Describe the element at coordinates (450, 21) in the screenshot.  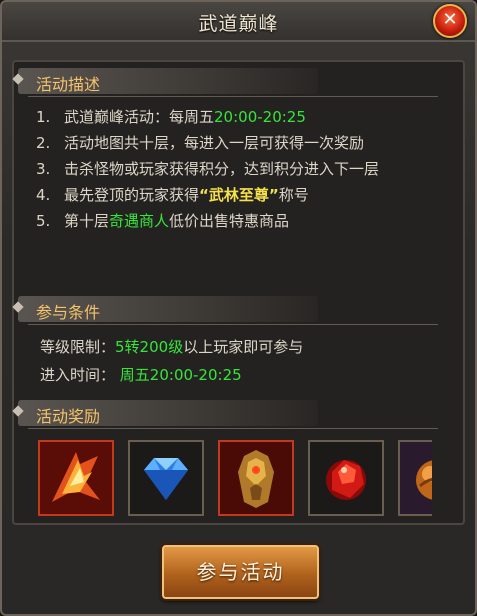
I see `close-button: ✕` at that location.